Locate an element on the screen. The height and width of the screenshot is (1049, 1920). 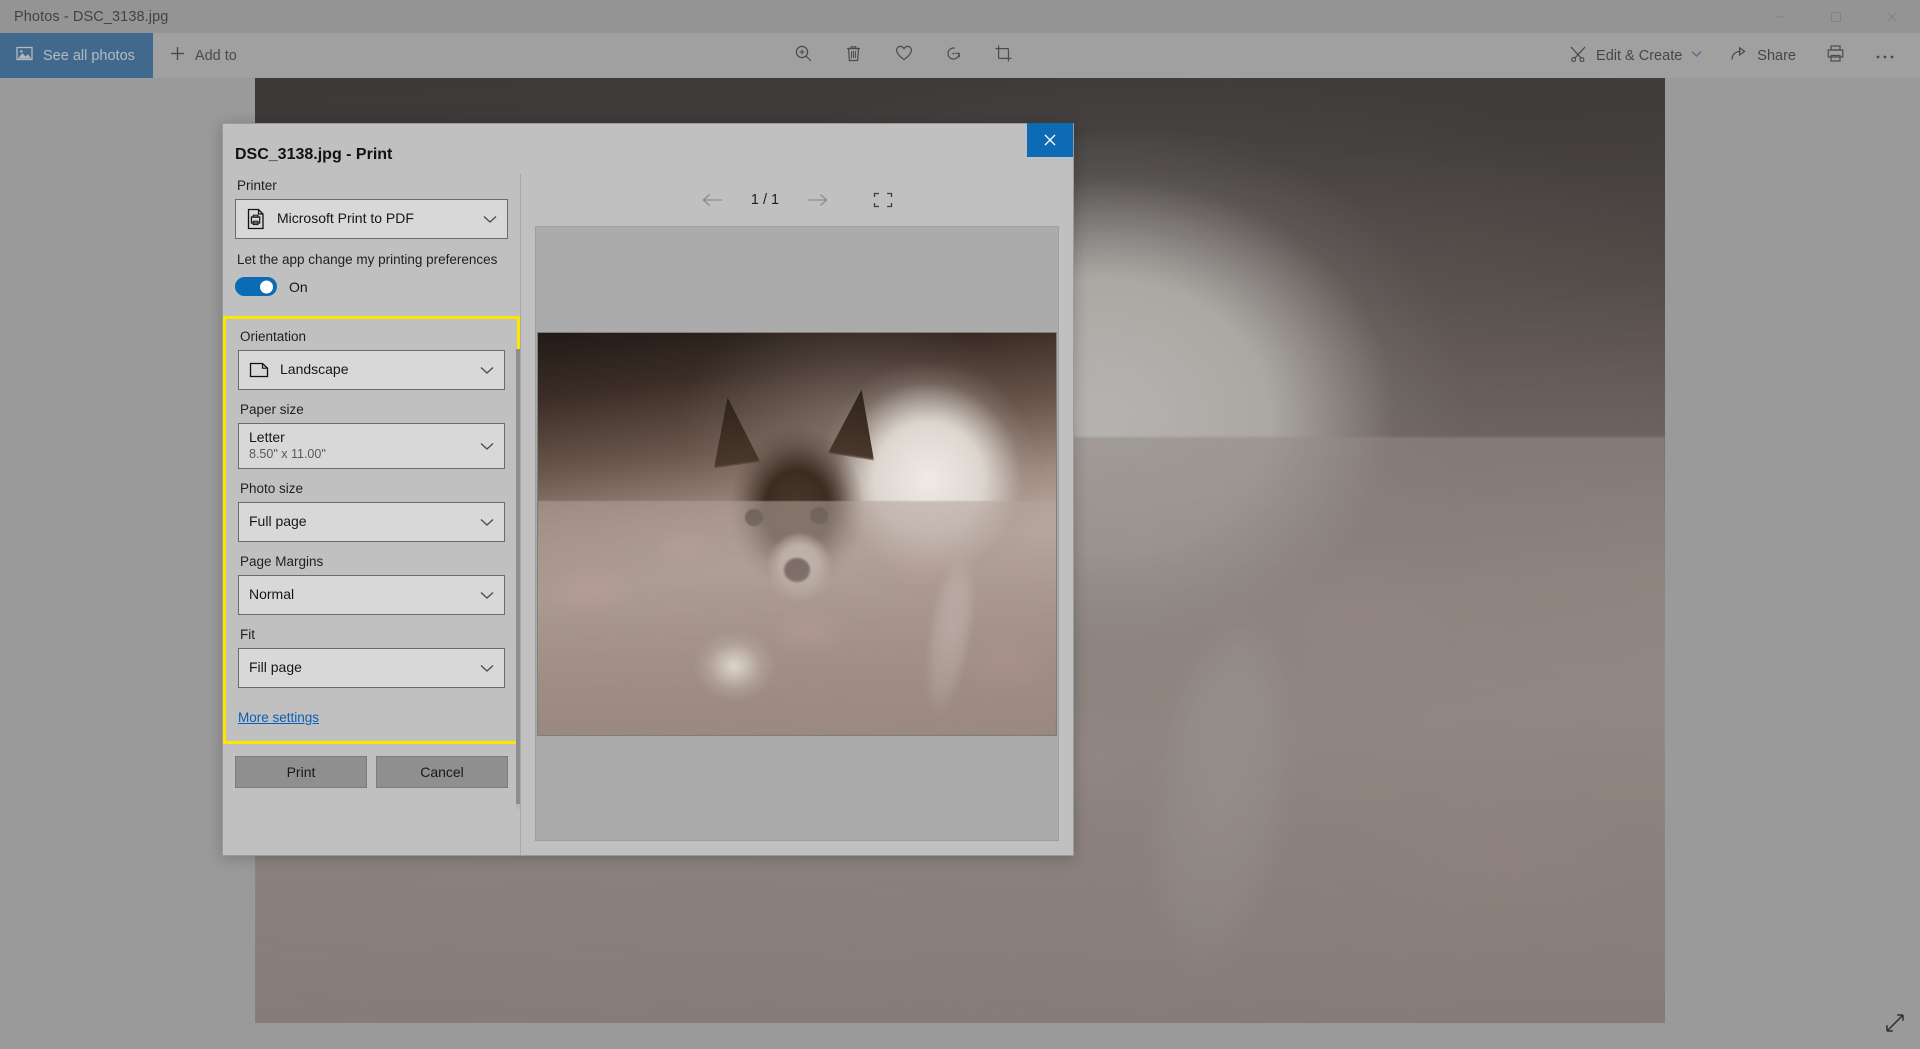
preview-pager: 1 / 1 is located at coordinates (797, 200).